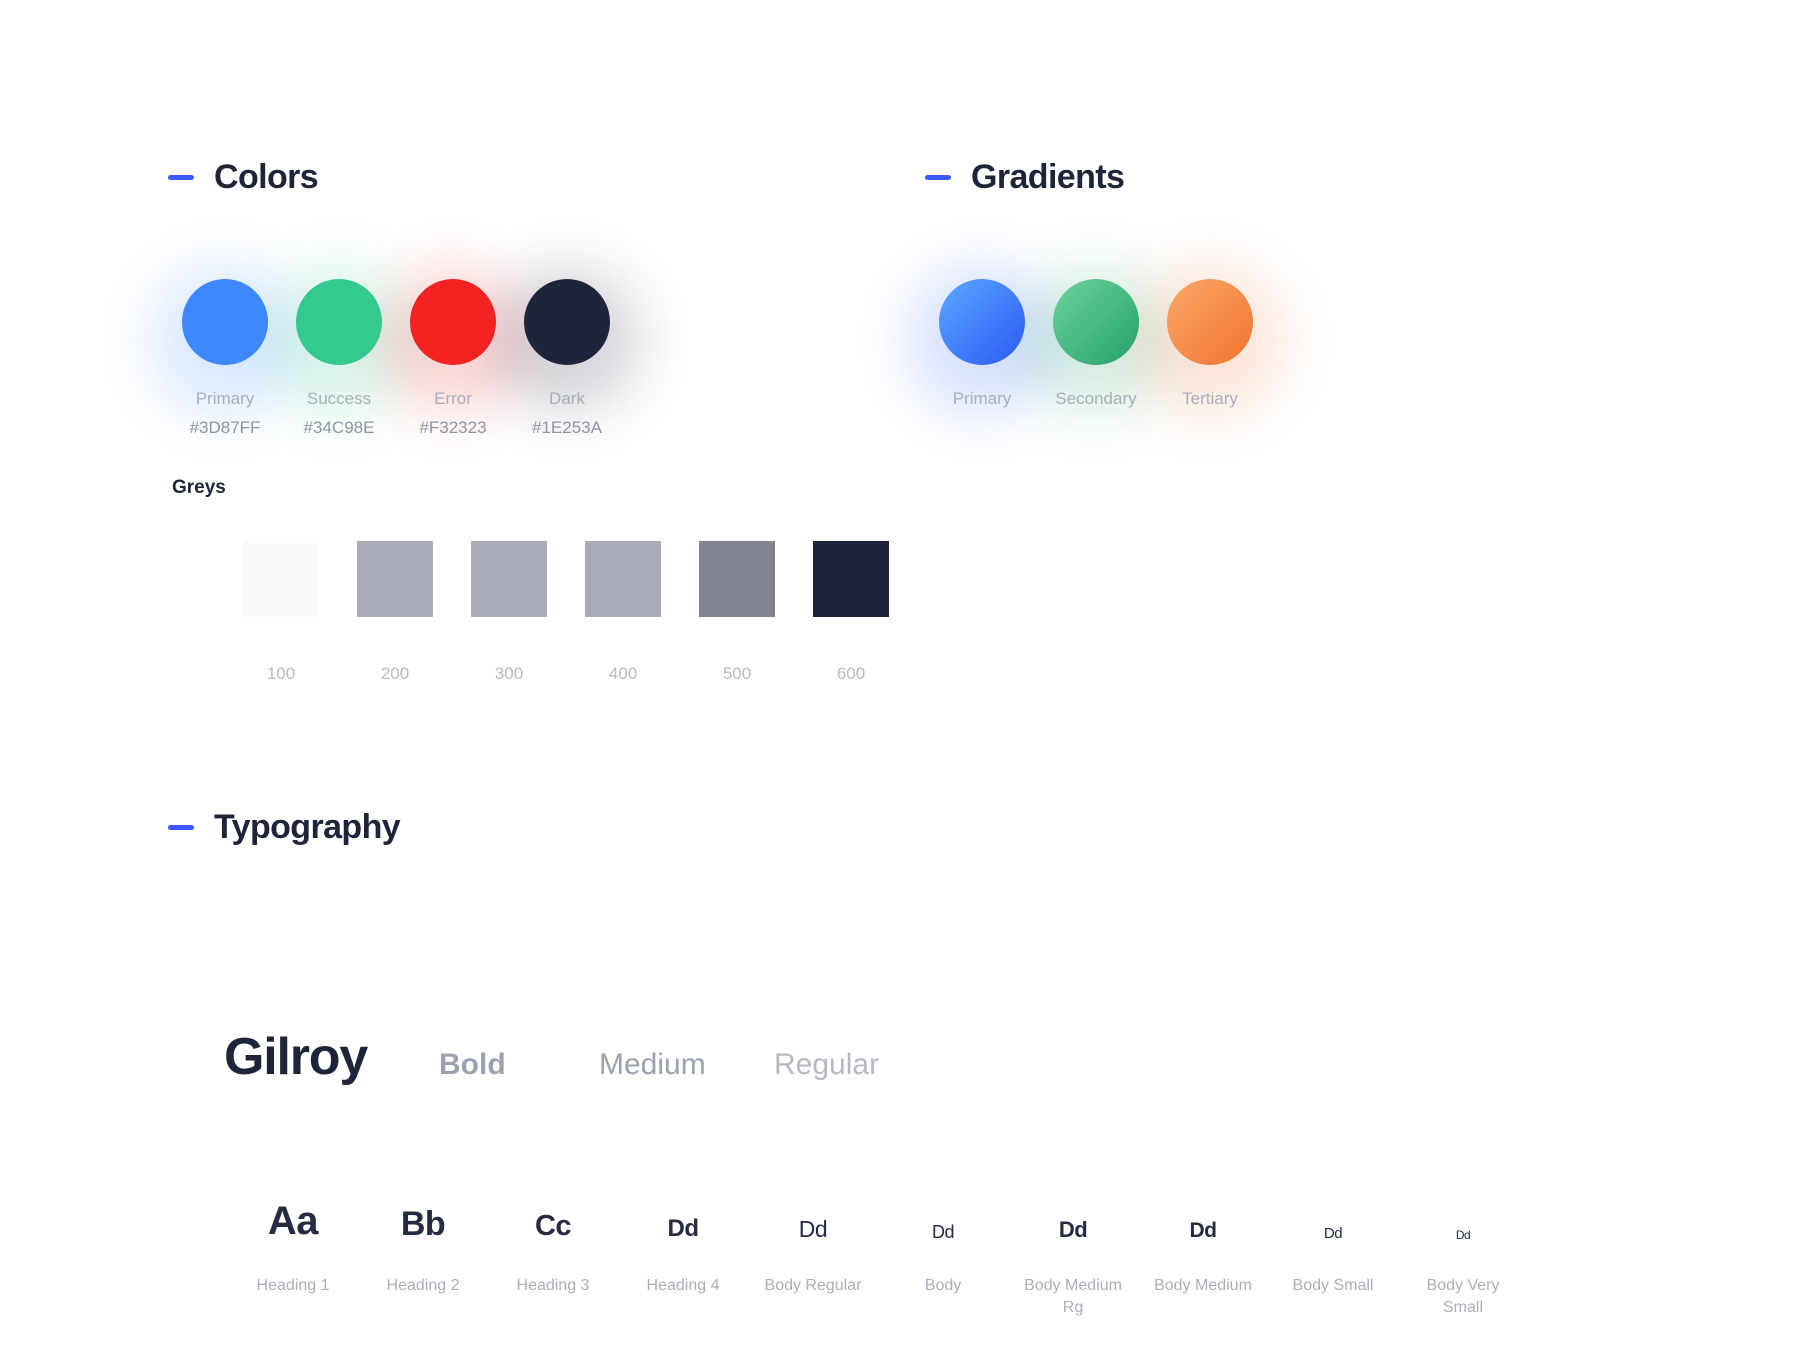 The image size is (1800, 1360). Describe the element at coordinates (339, 398) in the screenshot. I see `color-name: Success` at that location.